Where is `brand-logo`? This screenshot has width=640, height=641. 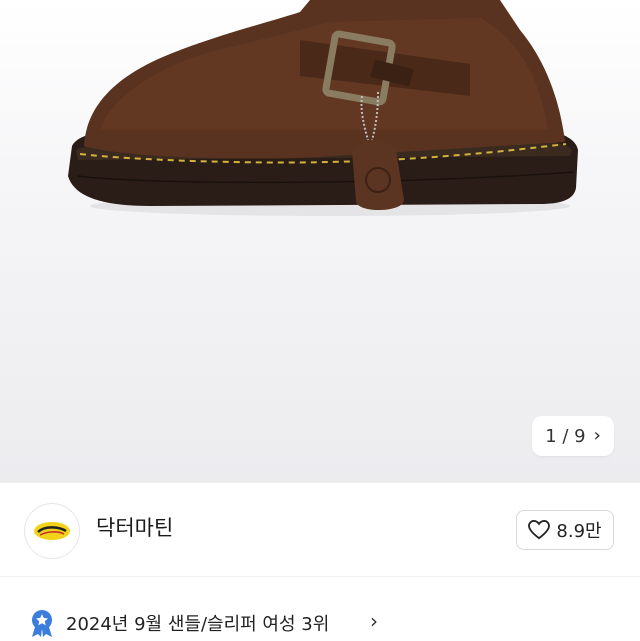
brand-logo is located at coordinates (52, 531).